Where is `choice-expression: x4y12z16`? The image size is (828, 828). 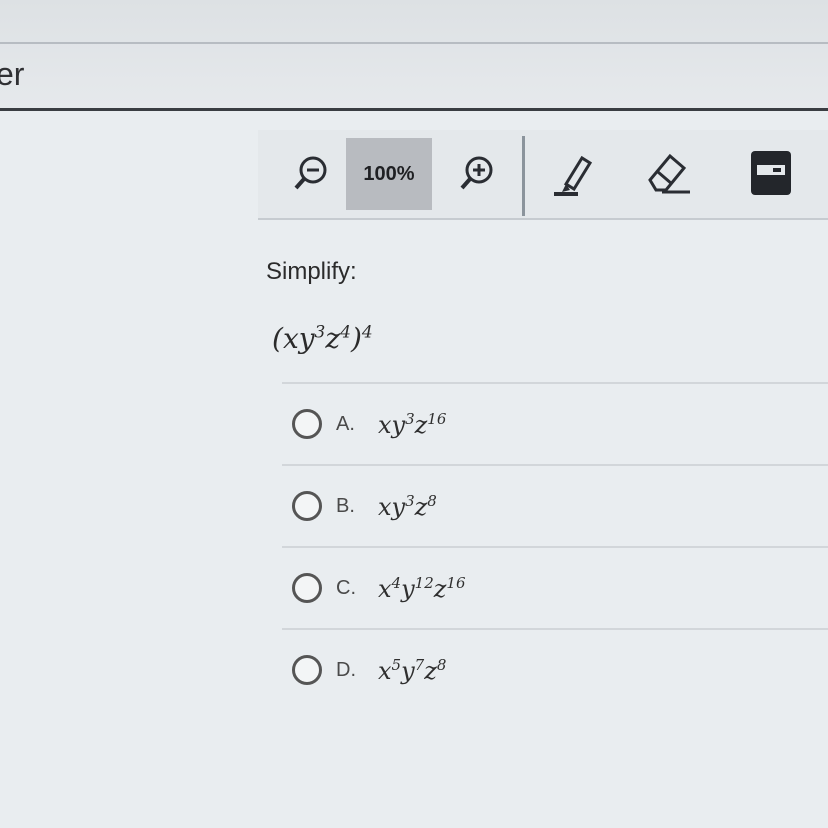 choice-expression: x4y12z16 is located at coordinates (422, 588).